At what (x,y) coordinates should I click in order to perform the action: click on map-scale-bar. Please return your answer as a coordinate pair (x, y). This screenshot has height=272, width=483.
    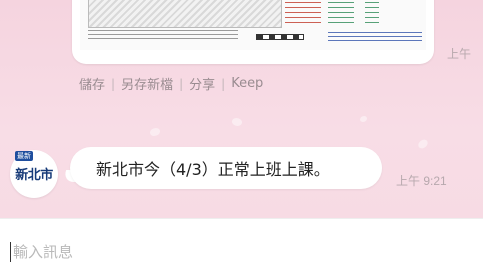
    Looking at the image, I should click on (280, 37).